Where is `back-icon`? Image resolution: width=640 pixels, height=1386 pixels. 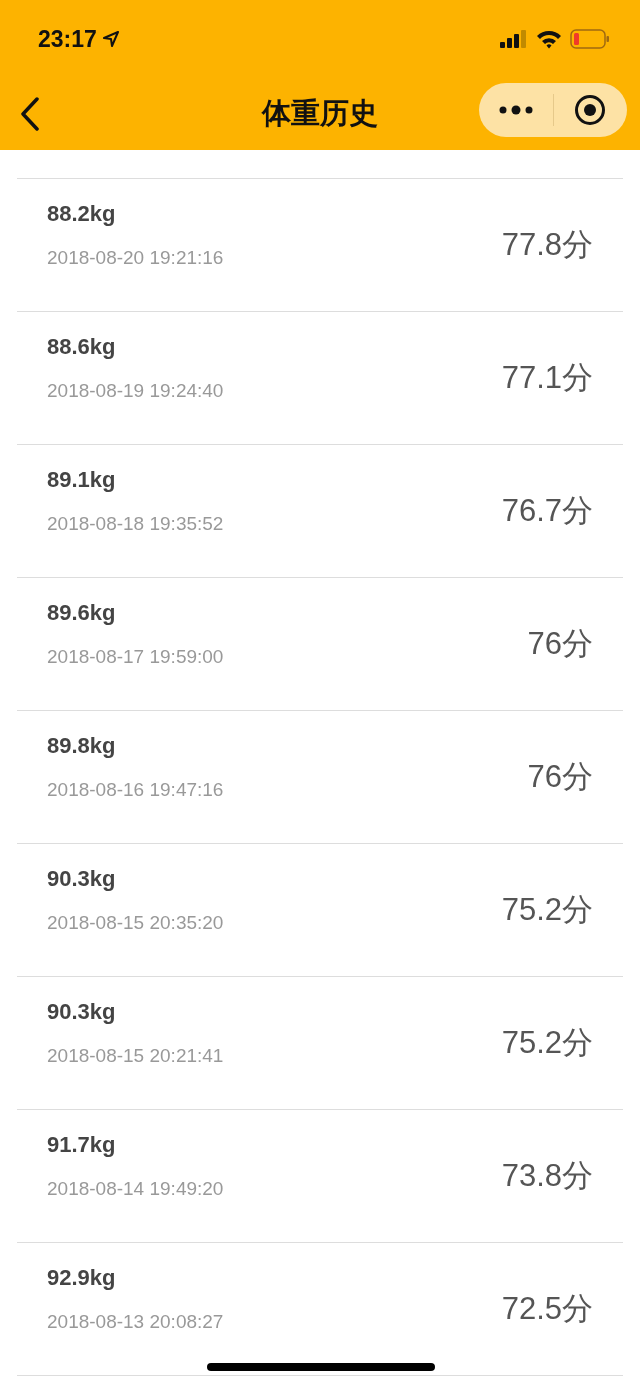 back-icon is located at coordinates (30, 114).